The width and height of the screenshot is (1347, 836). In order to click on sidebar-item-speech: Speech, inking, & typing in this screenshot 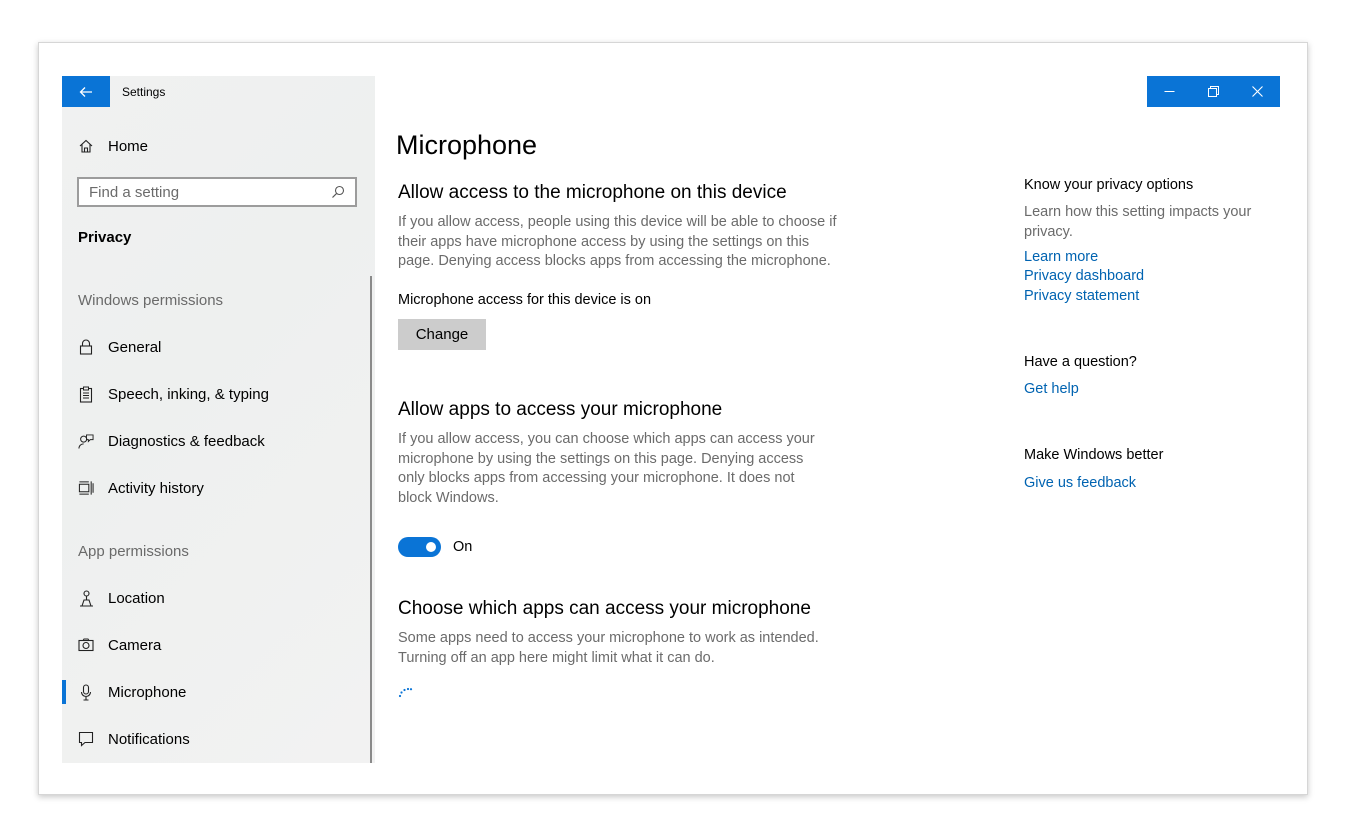, I will do `click(173, 394)`.